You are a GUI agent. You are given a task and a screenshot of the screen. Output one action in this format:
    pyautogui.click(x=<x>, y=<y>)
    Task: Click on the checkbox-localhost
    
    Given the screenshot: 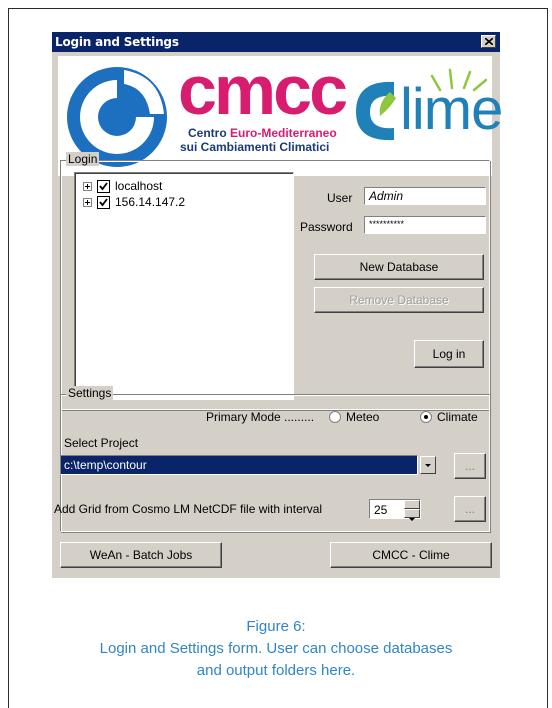 What is the action you would take?
    pyautogui.click(x=103, y=186)
    